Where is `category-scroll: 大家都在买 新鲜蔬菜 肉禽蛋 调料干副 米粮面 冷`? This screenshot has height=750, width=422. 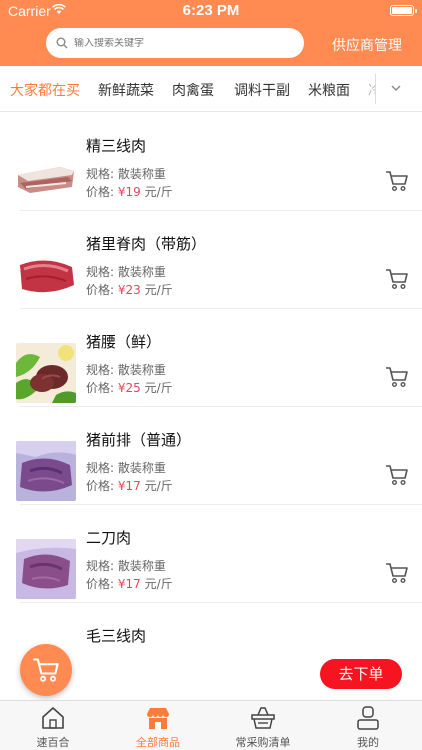
category-scroll: 大家都在买 新鲜蔬菜 肉禽蛋 调料干副 米粮面 冷 is located at coordinates (187, 89).